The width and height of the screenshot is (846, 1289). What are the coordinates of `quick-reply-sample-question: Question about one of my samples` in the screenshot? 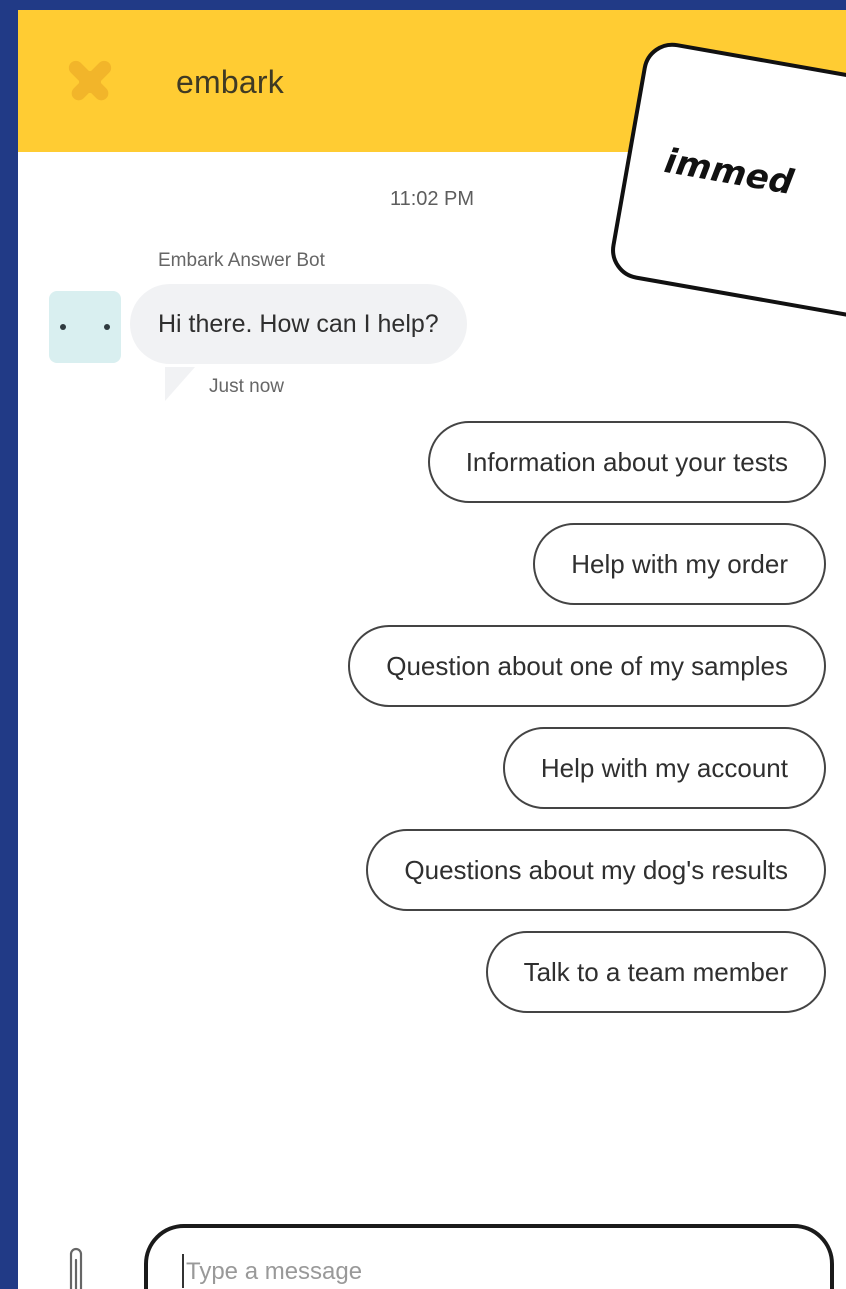 It's located at (587, 666).